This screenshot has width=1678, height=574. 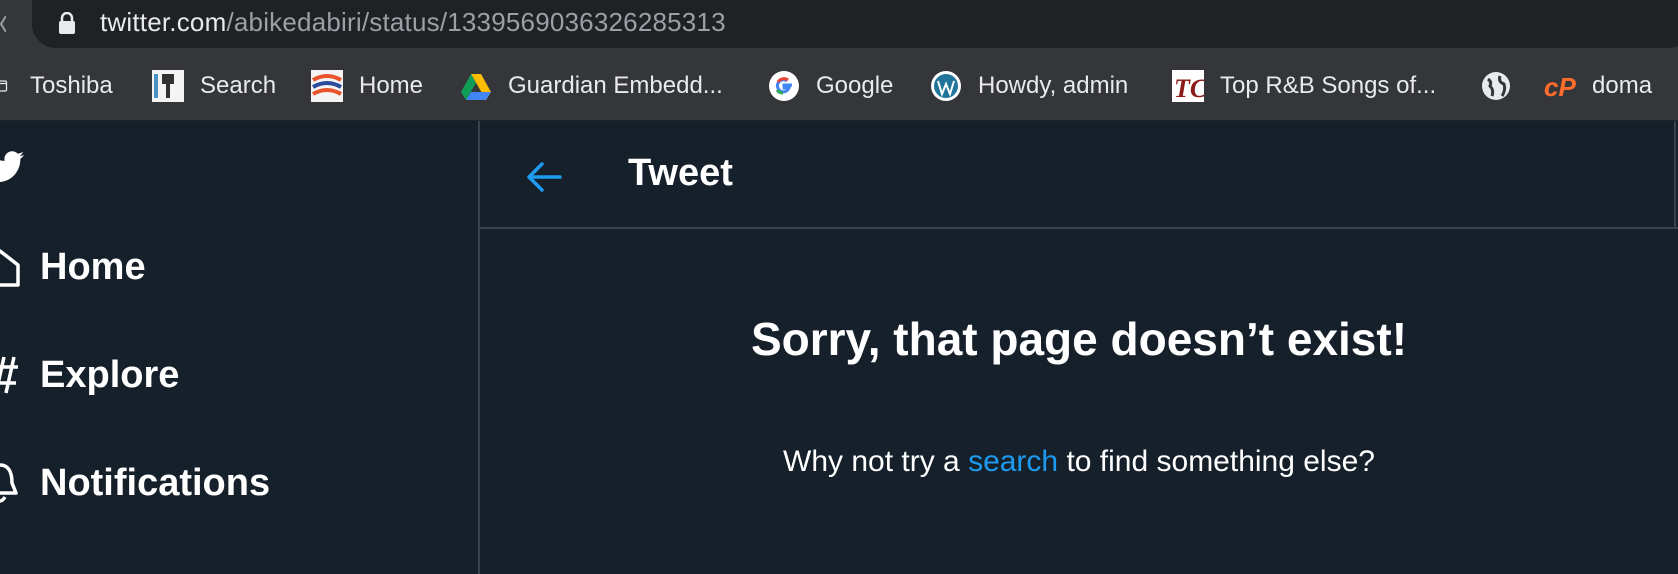 I want to click on error-text-after: to find something else?, so click(x=1216, y=461).